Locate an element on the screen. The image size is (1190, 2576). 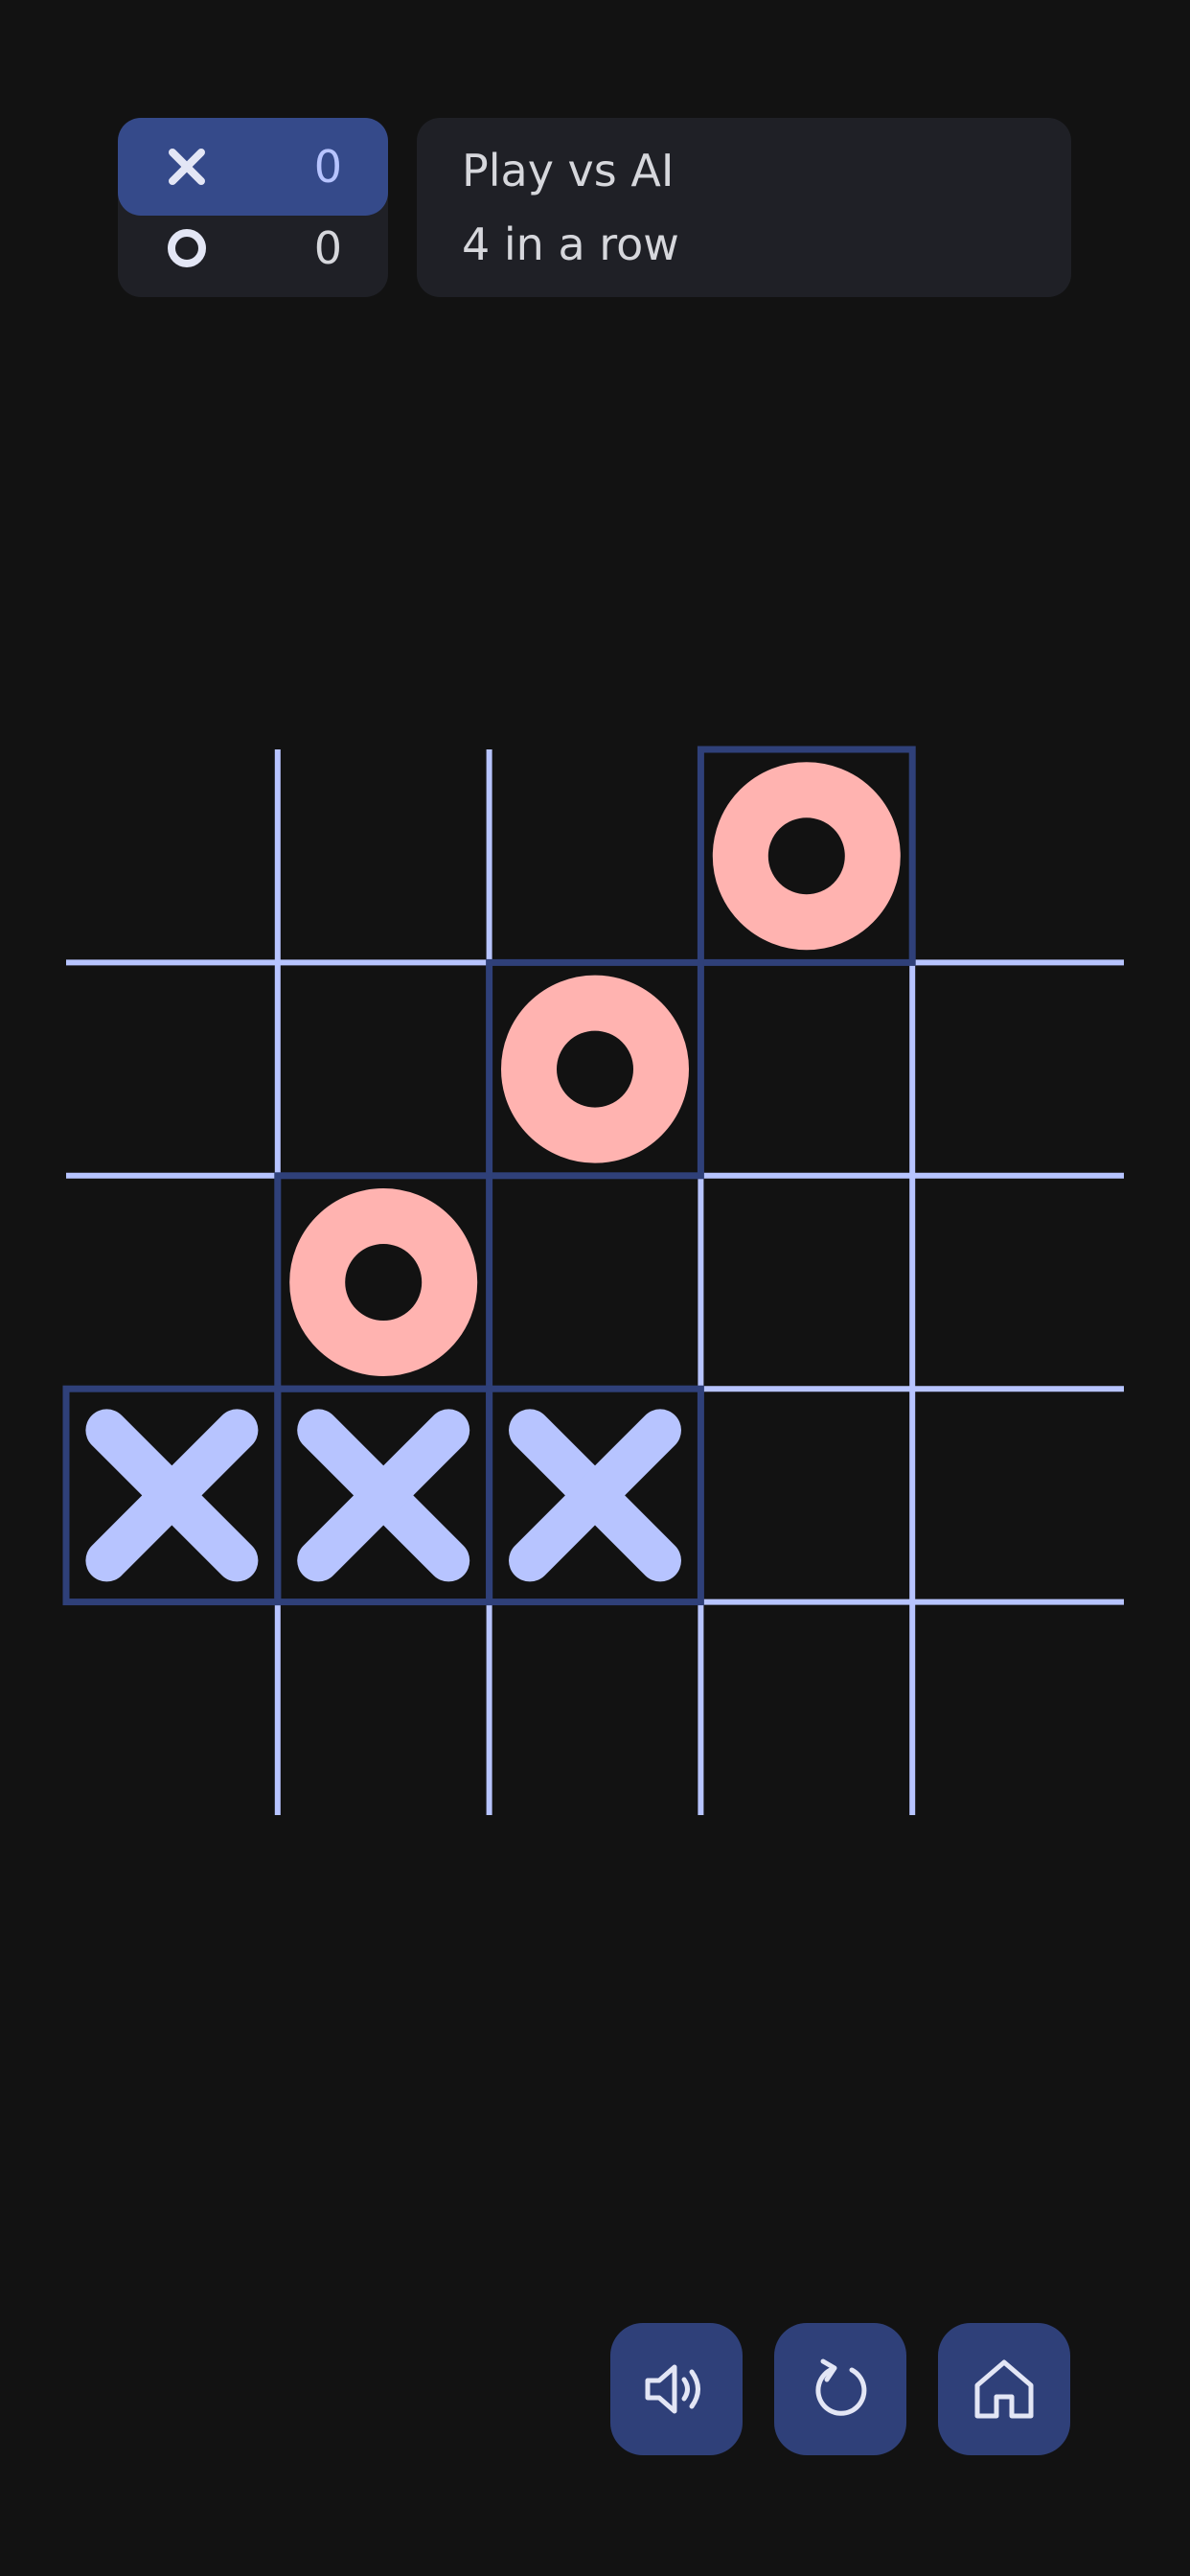
home-icon is located at coordinates (1004, 2389).